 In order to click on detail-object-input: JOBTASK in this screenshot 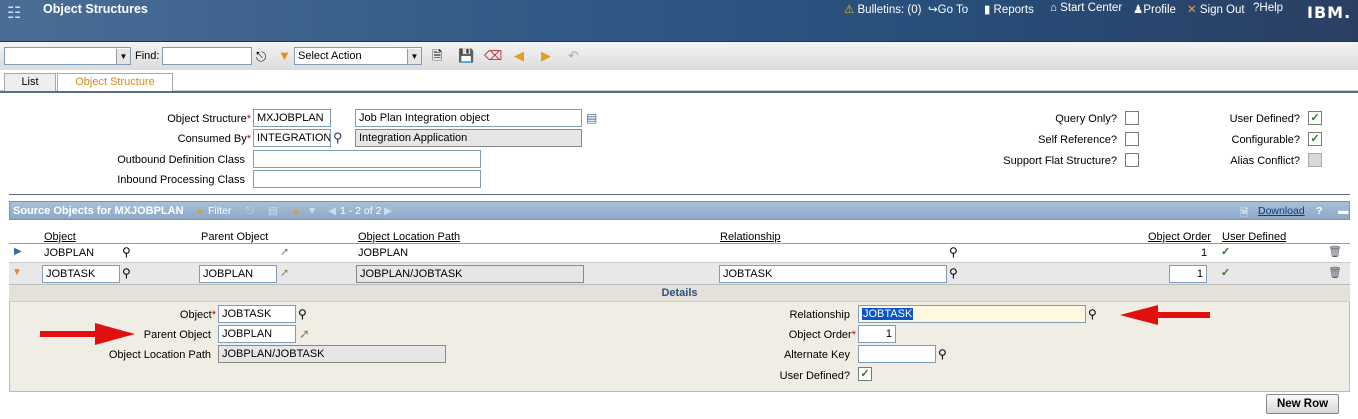, I will do `click(257, 314)`.